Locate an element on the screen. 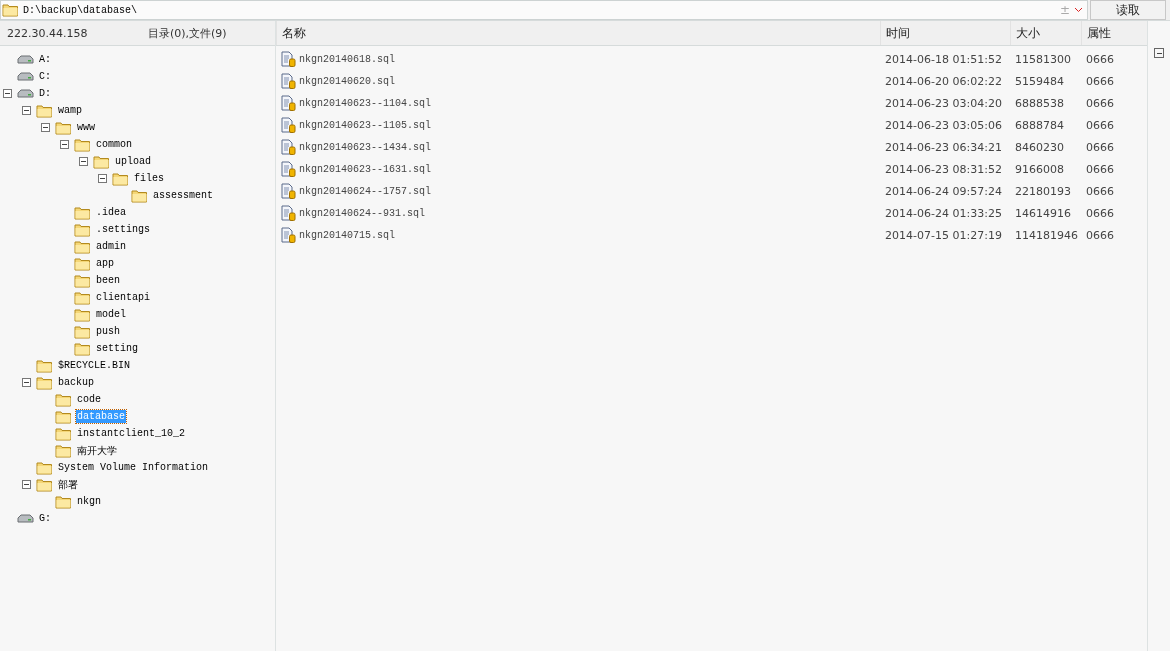 The height and width of the screenshot is (651, 1170). file-name: nkgn20140620.sql is located at coordinates (347, 81).